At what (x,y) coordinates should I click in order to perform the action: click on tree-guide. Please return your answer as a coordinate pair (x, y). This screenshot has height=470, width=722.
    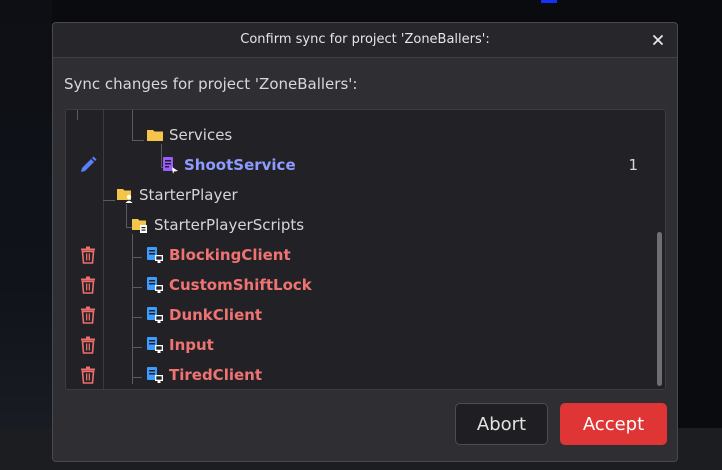
    Looking at the image, I should click on (77, 115).